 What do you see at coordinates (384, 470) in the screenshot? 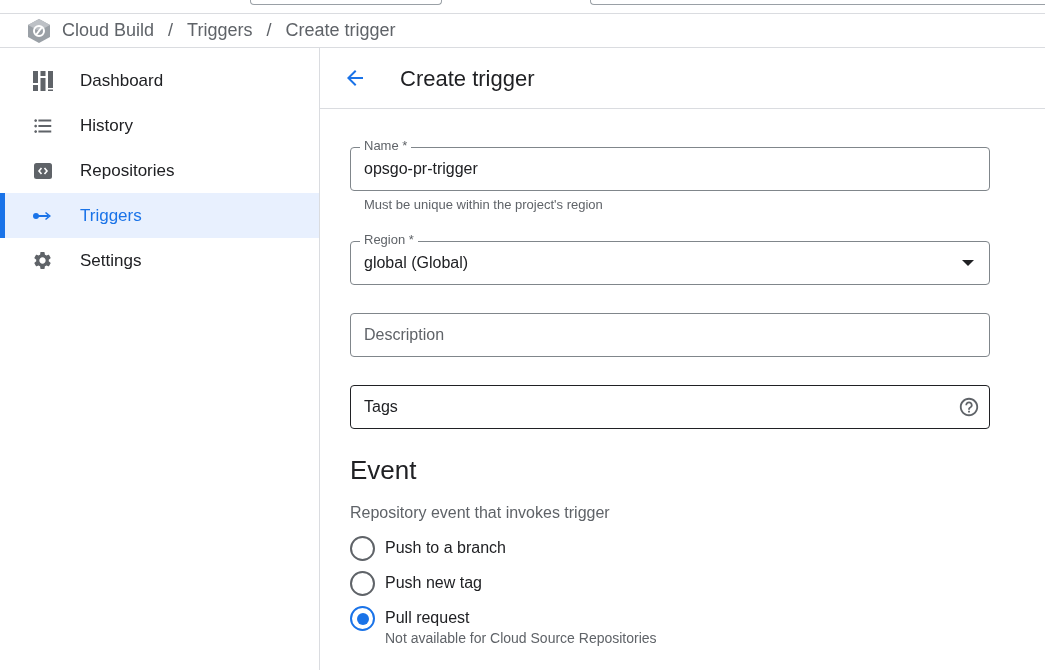
I see `section-heading: Event` at bounding box center [384, 470].